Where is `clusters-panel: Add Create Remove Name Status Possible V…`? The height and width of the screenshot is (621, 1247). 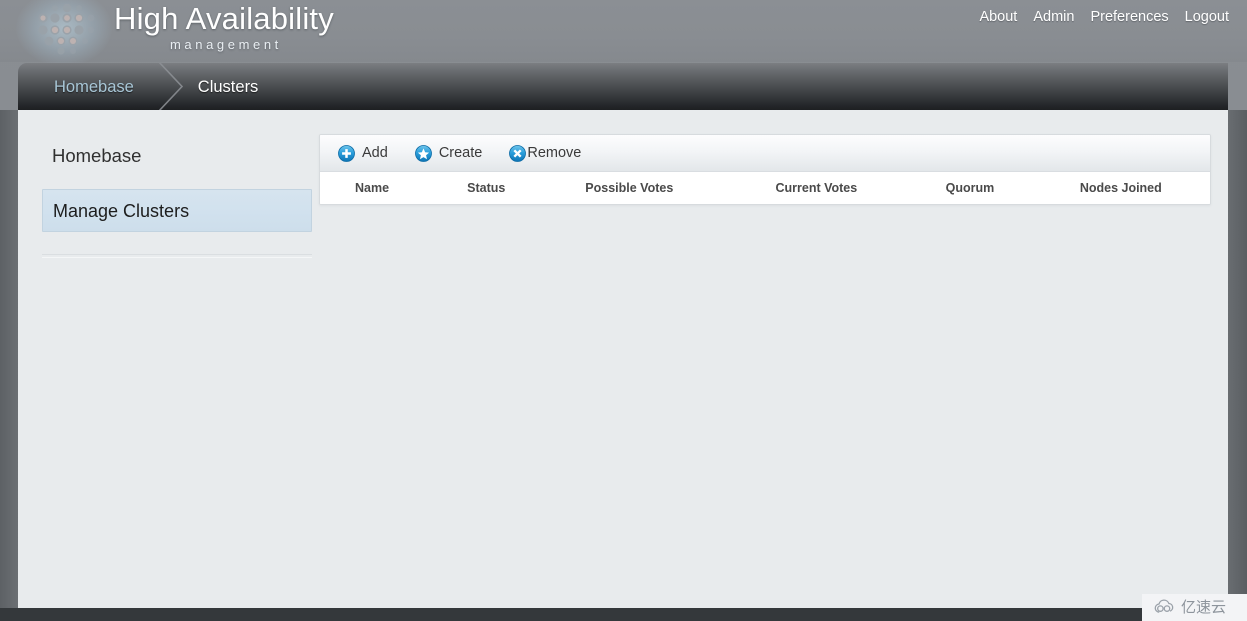 clusters-panel: Add Create Remove Name Status Possible V… is located at coordinates (765, 169).